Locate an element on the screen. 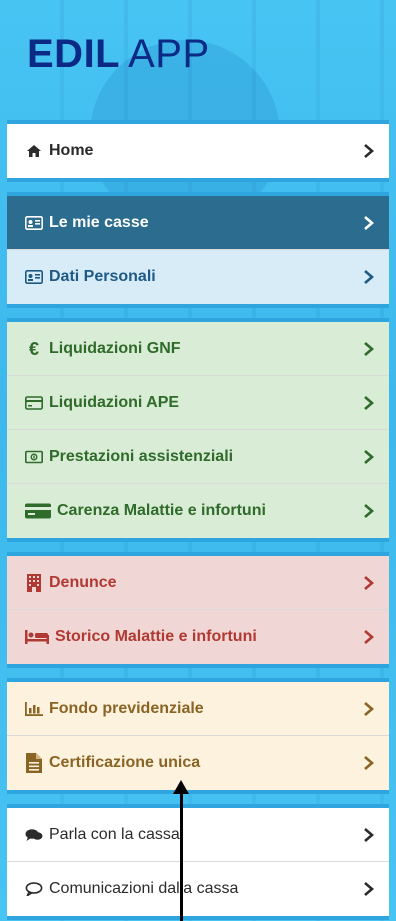  menu-item-comunicazioni-dalla-cassa: Comunicazioni dalla cassa is located at coordinates (198, 889).